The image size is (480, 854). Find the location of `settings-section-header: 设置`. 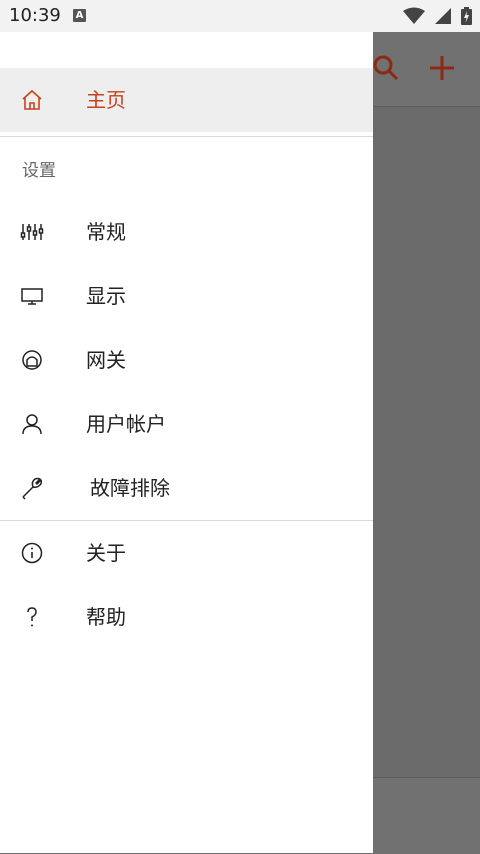

settings-section-header: 设置 is located at coordinates (39, 171).